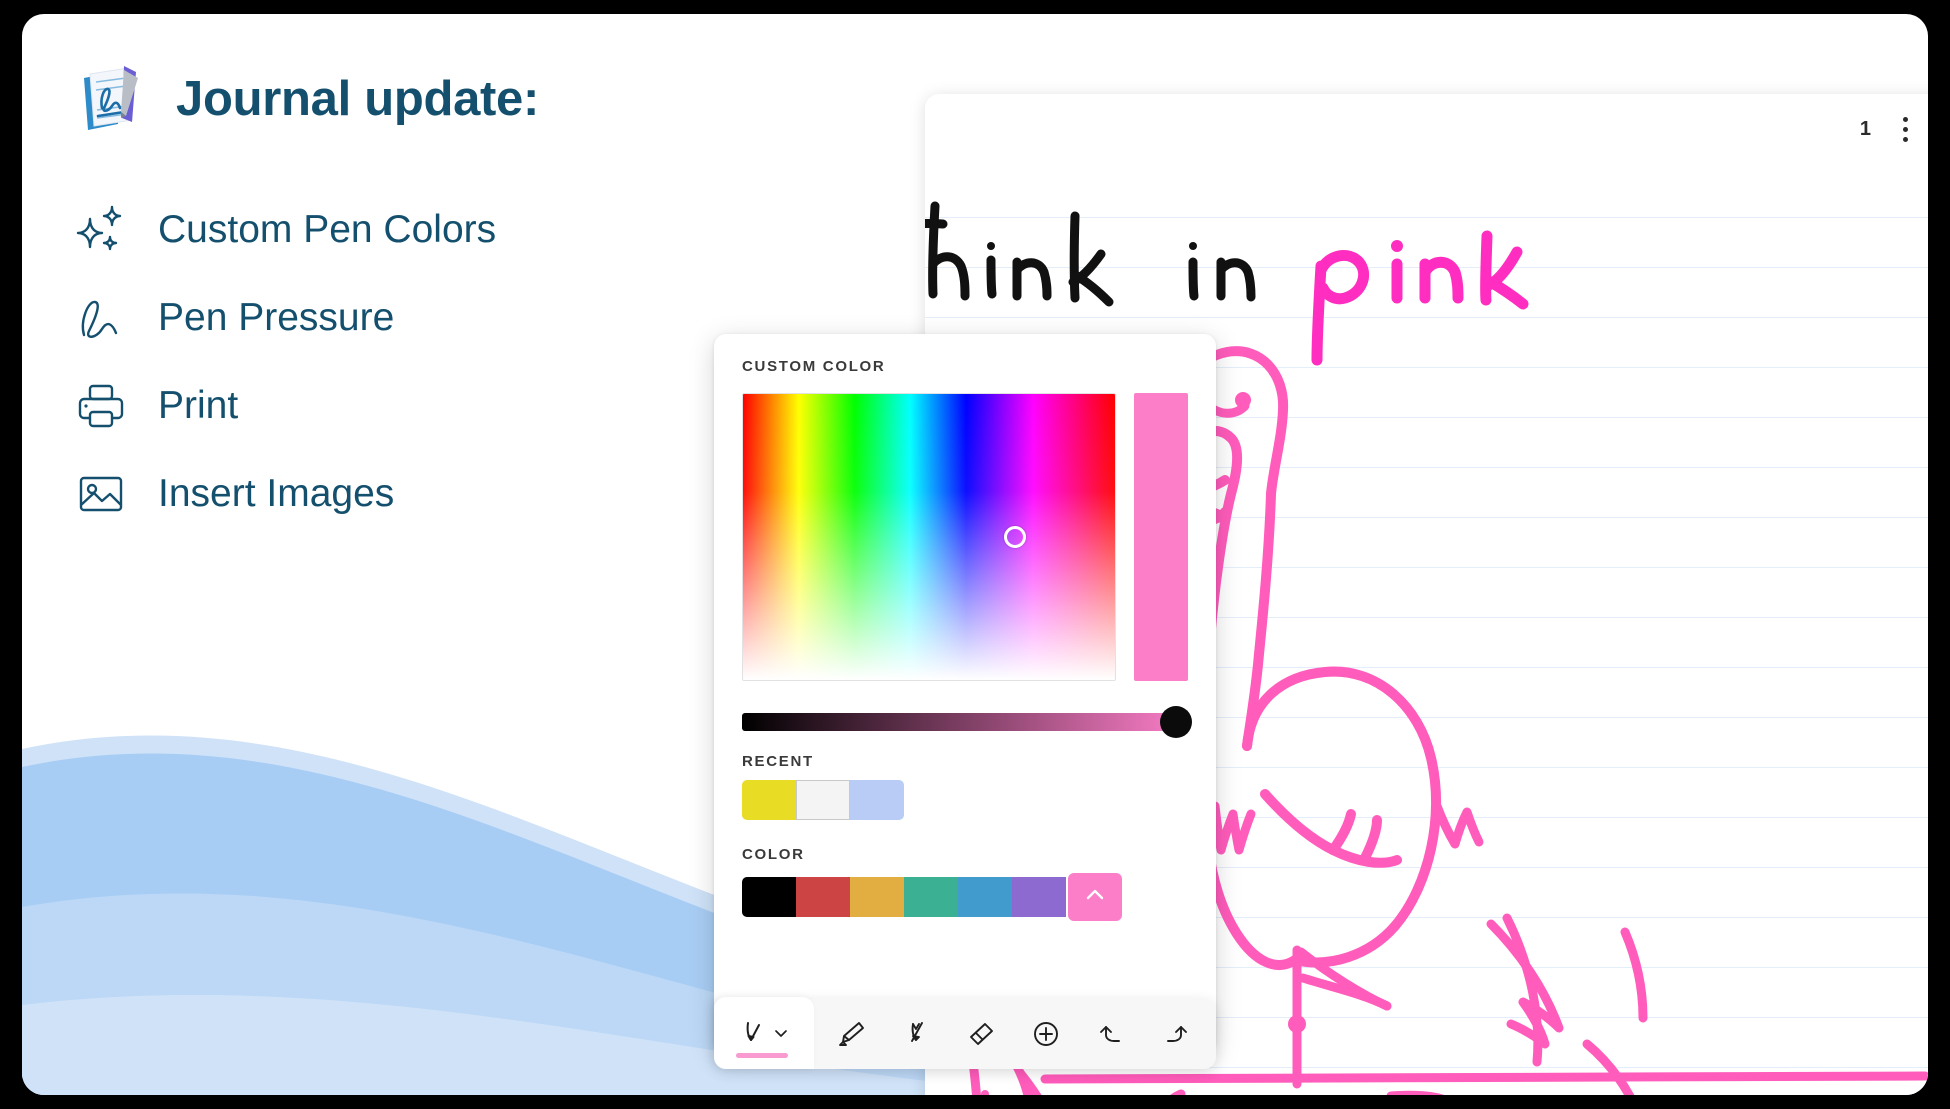  I want to click on feature-label: Custom Pen Colors, so click(327, 229).